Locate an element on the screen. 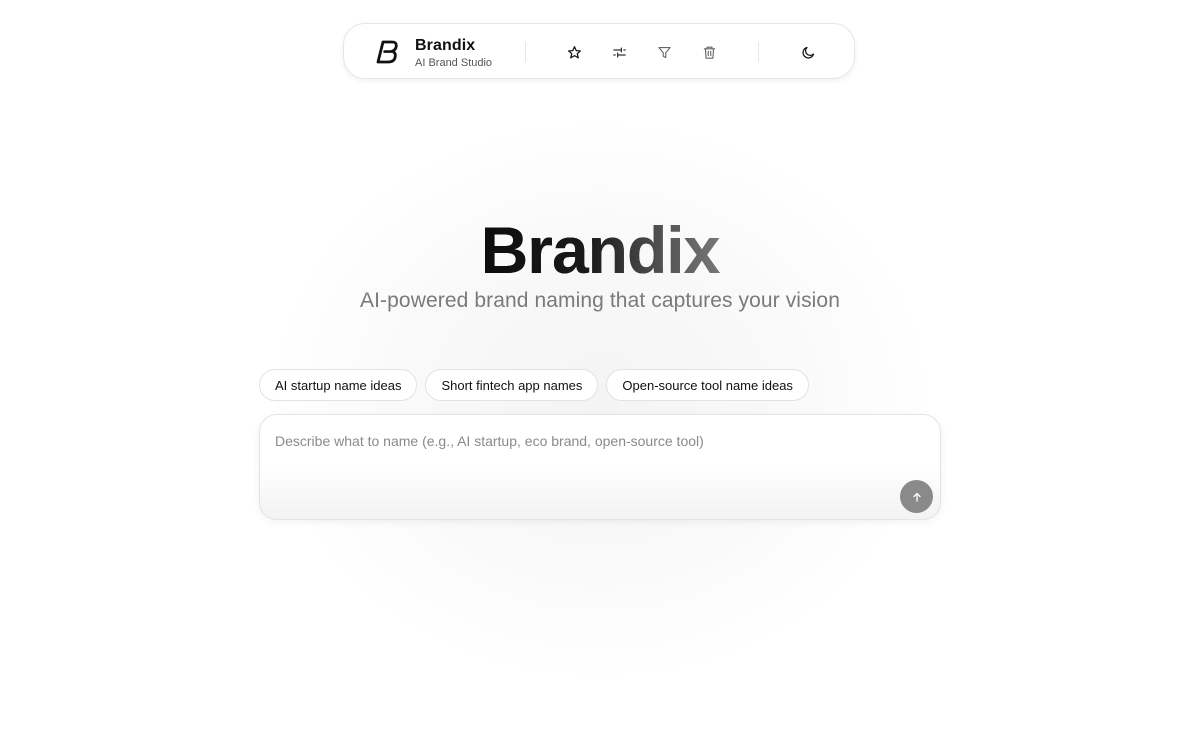 The height and width of the screenshot is (750, 1200). filter-icon is located at coordinates (664, 52).